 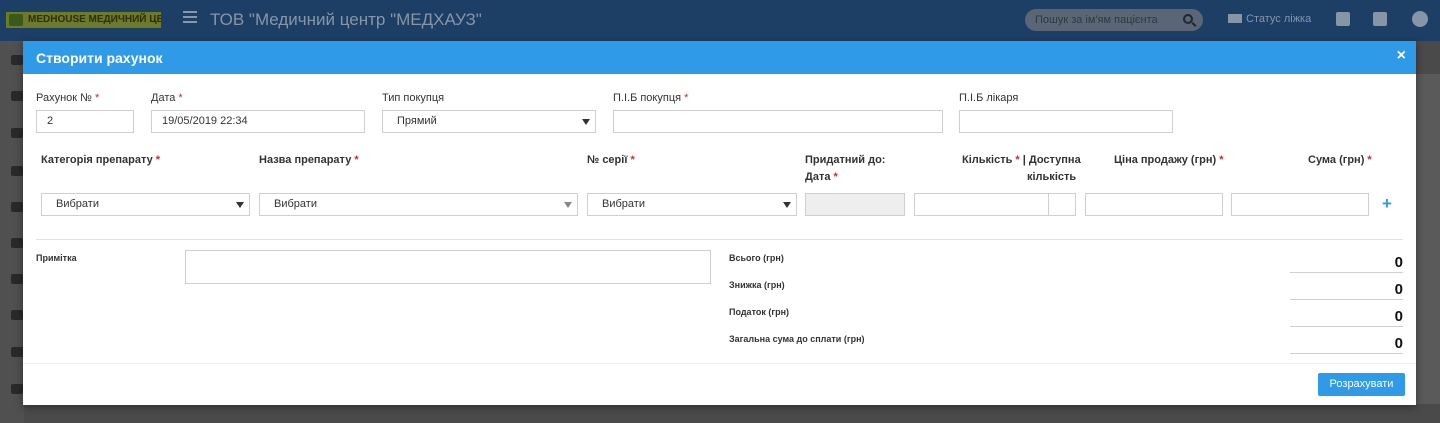 I want to click on divider, so click(x=719, y=239).